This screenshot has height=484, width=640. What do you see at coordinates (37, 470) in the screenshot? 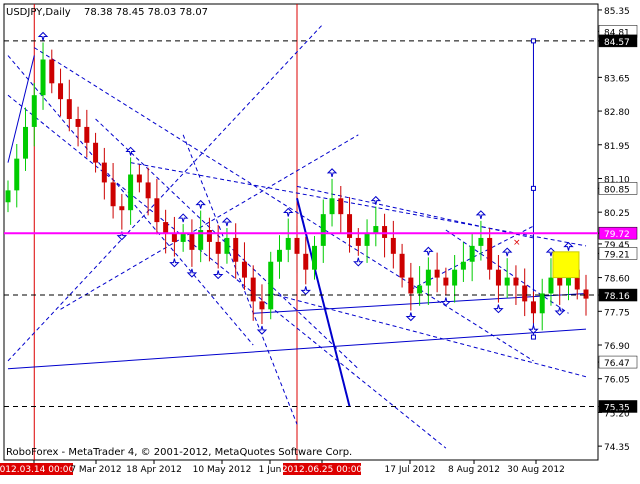
I see `x-label-1: 2012.03.14 00:00` at bounding box center [37, 470].